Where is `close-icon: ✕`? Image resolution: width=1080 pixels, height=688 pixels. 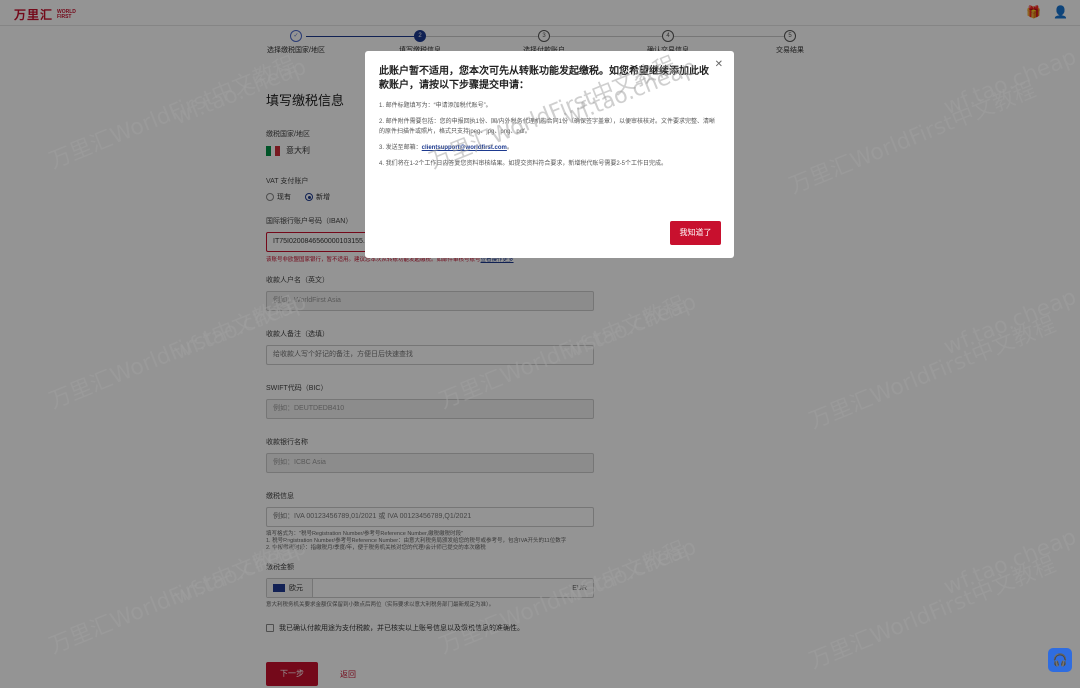
close-icon: ✕ is located at coordinates (719, 64).